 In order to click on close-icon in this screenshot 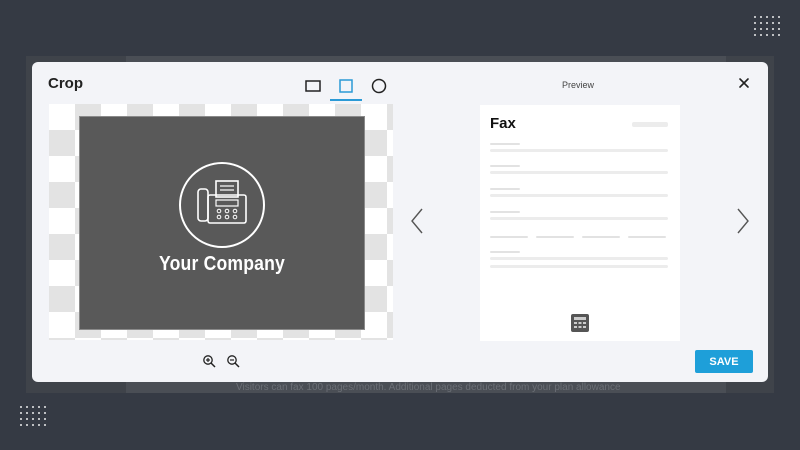, I will do `click(744, 83)`.